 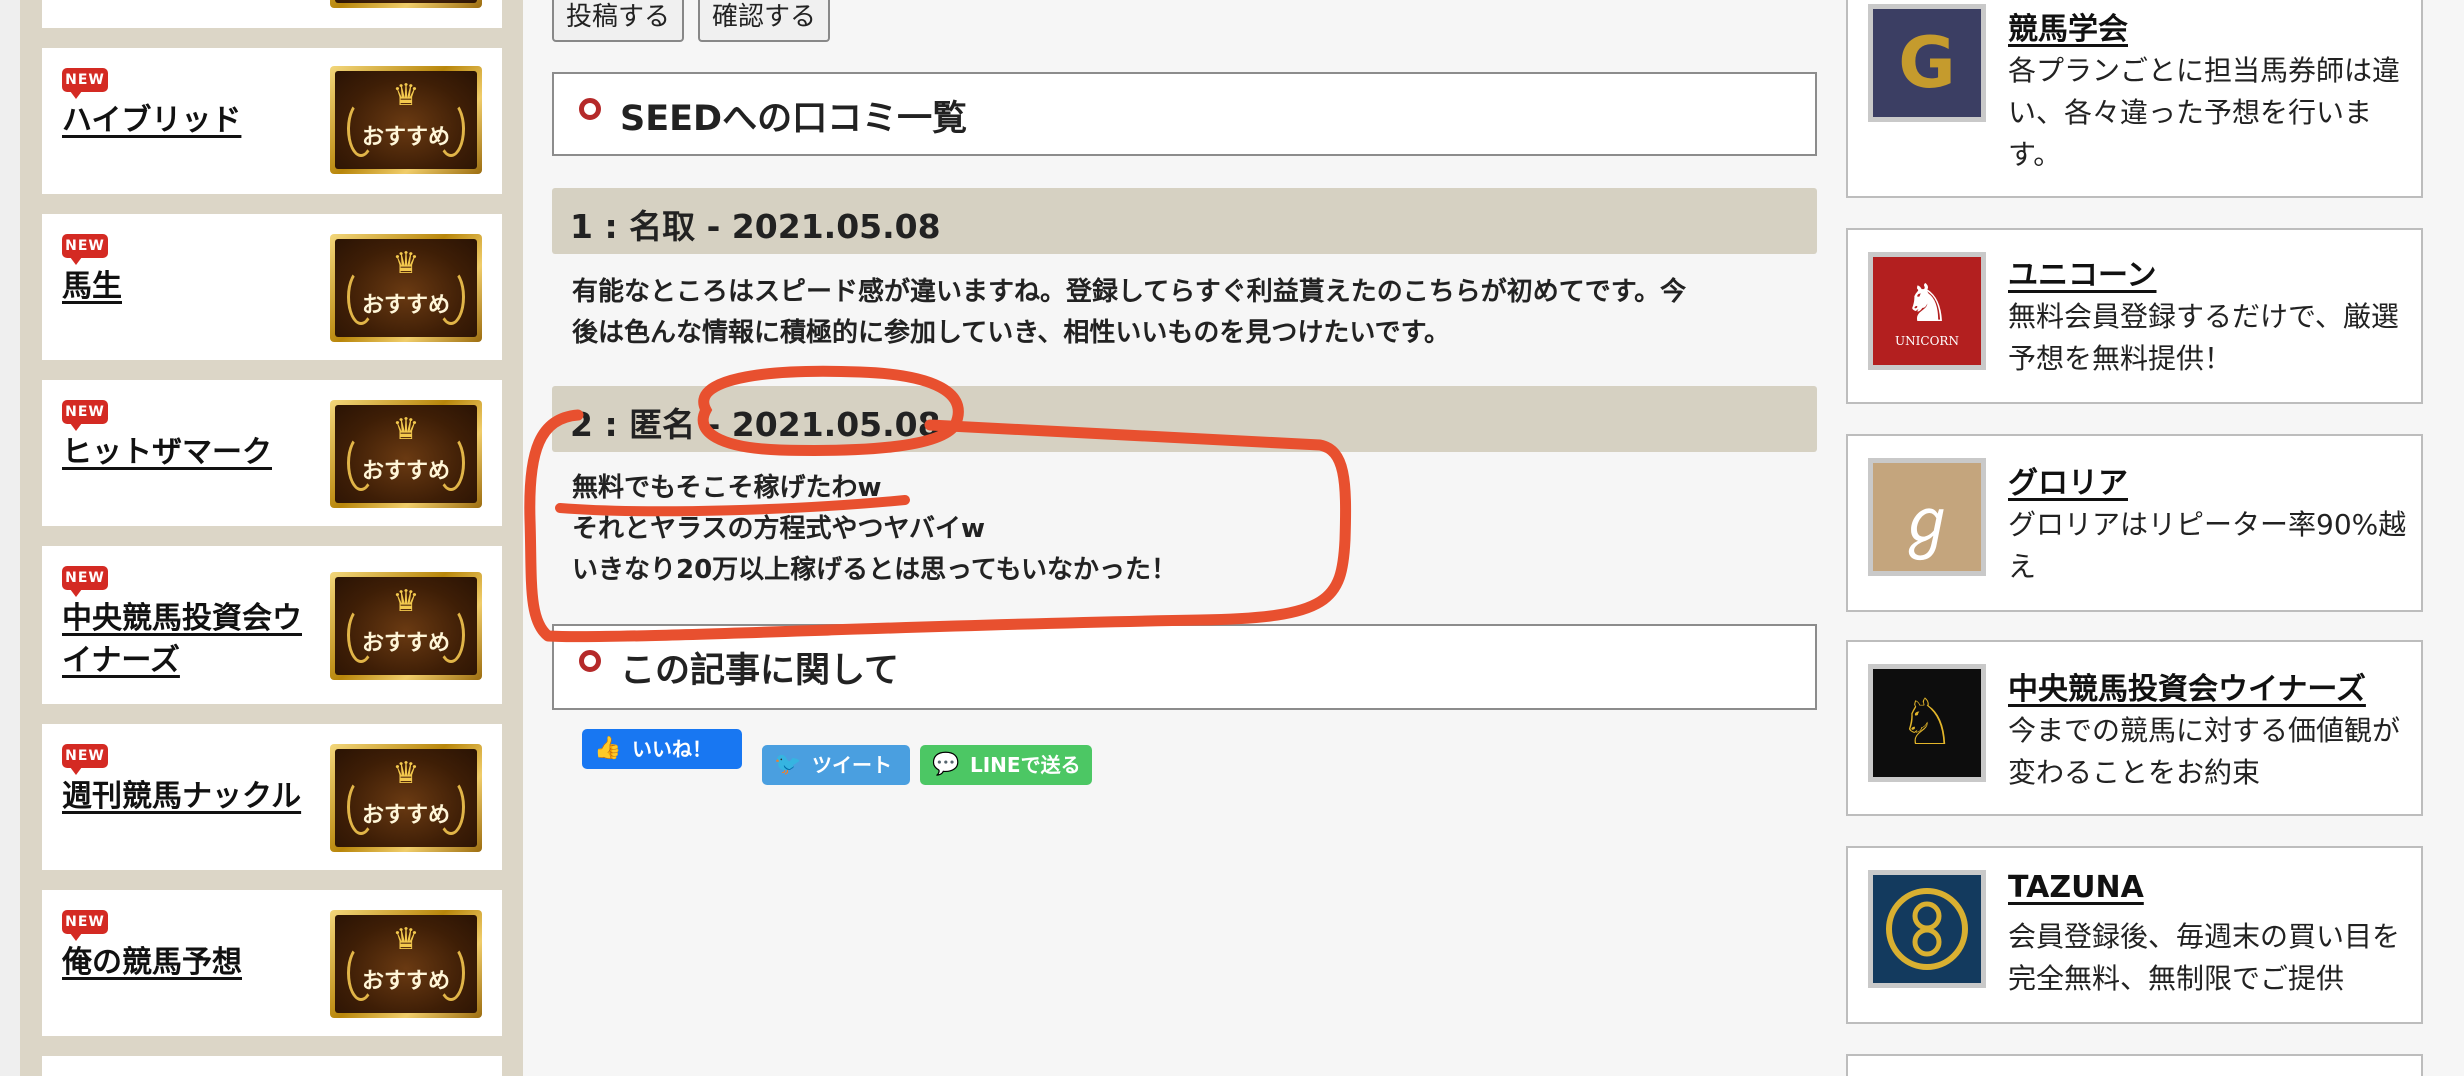 What do you see at coordinates (189, 640) in the screenshot?
I see `sidebar-item-label: 中央競馬投資会ウイナーズ` at bounding box center [189, 640].